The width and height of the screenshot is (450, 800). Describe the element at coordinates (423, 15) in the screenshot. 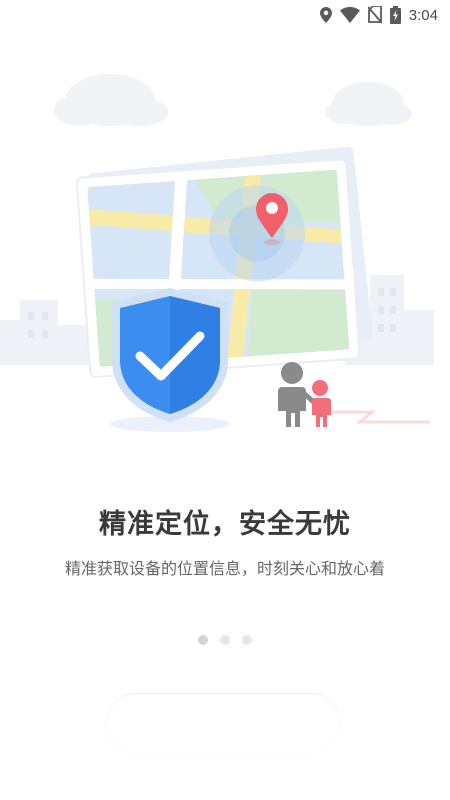

I see `status-time: 3:04` at that location.